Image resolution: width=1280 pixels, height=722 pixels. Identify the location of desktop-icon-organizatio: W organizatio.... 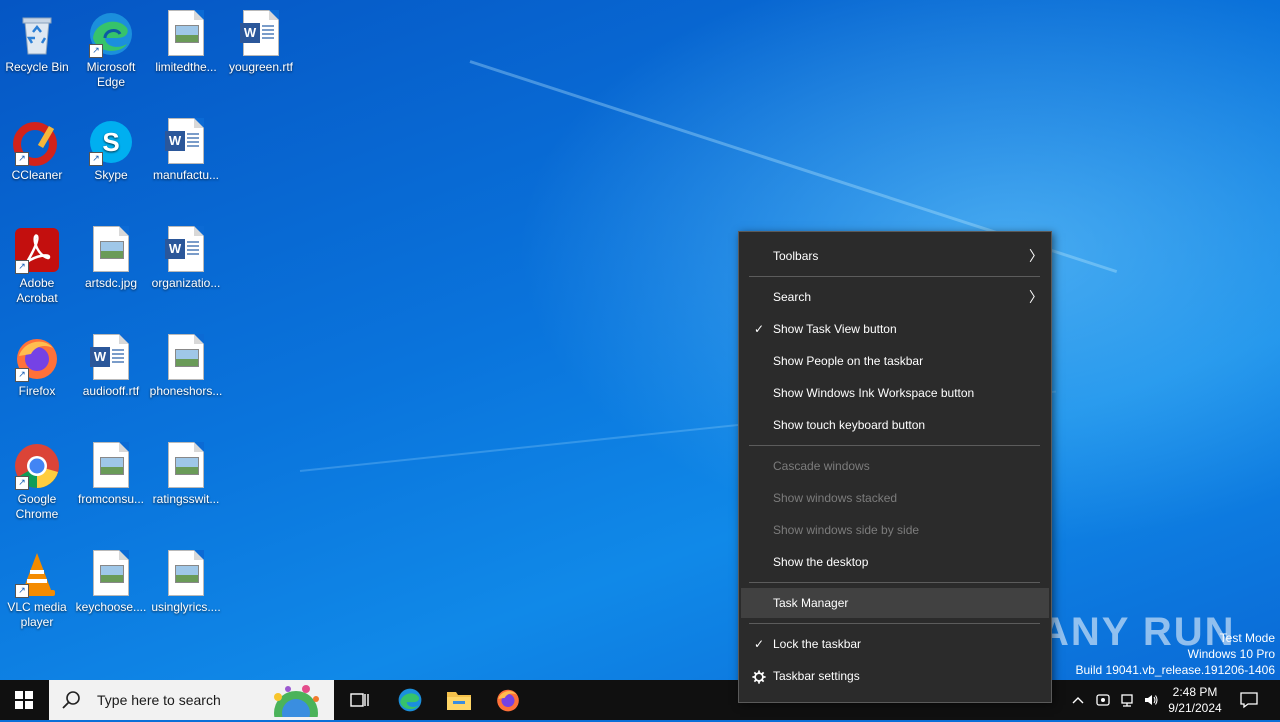
(186, 255).